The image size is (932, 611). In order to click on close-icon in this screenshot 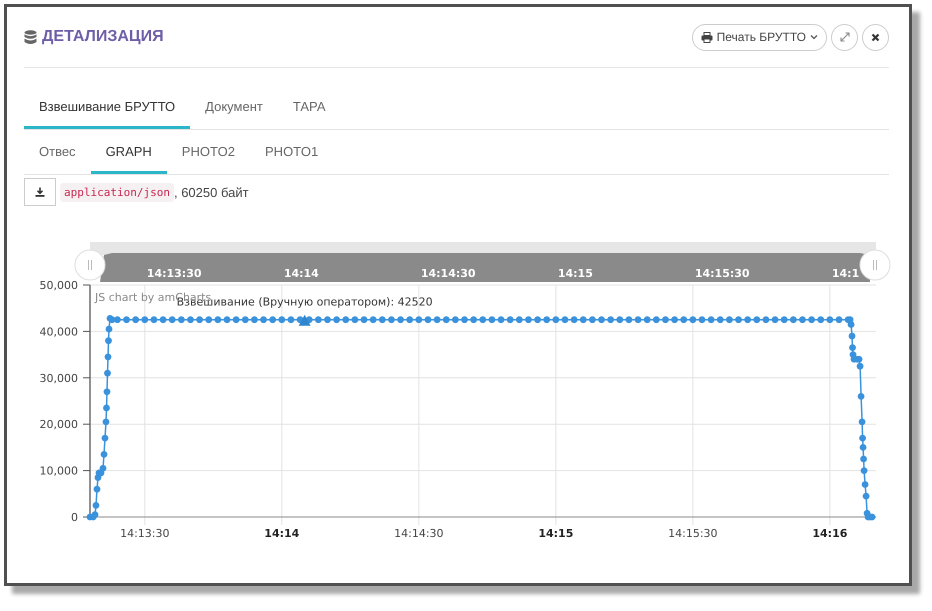, I will do `click(875, 37)`.